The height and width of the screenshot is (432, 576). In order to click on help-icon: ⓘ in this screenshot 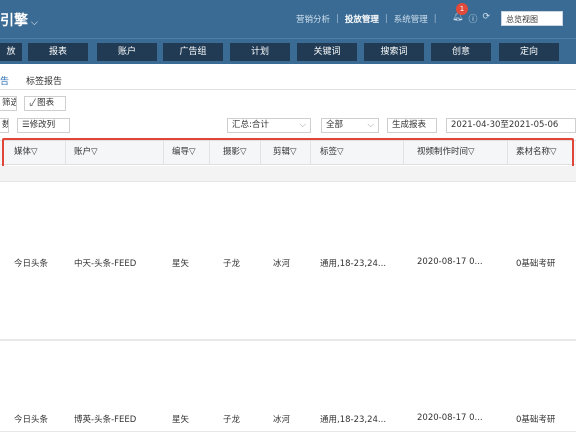, I will do `click(472, 18)`.